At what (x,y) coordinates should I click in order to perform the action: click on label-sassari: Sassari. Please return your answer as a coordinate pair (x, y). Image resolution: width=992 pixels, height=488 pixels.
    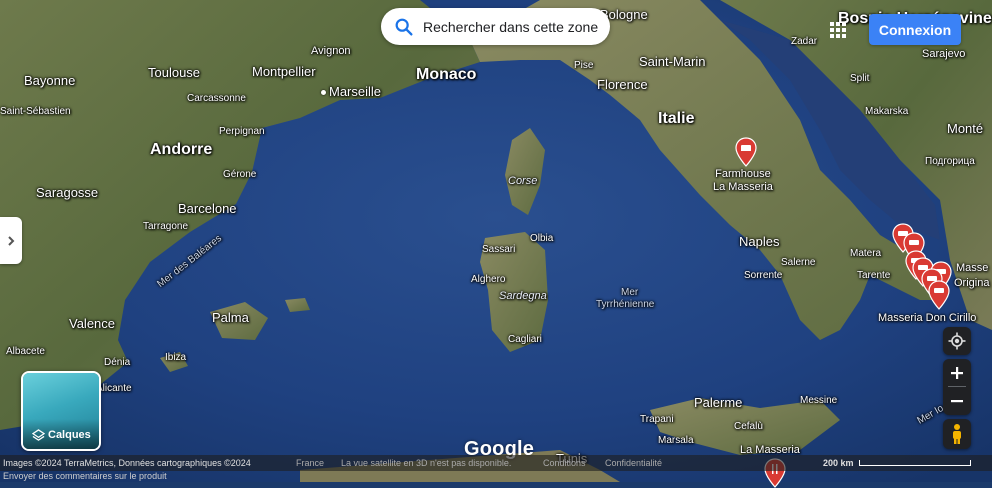
    Looking at the image, I should click on (499, 249).